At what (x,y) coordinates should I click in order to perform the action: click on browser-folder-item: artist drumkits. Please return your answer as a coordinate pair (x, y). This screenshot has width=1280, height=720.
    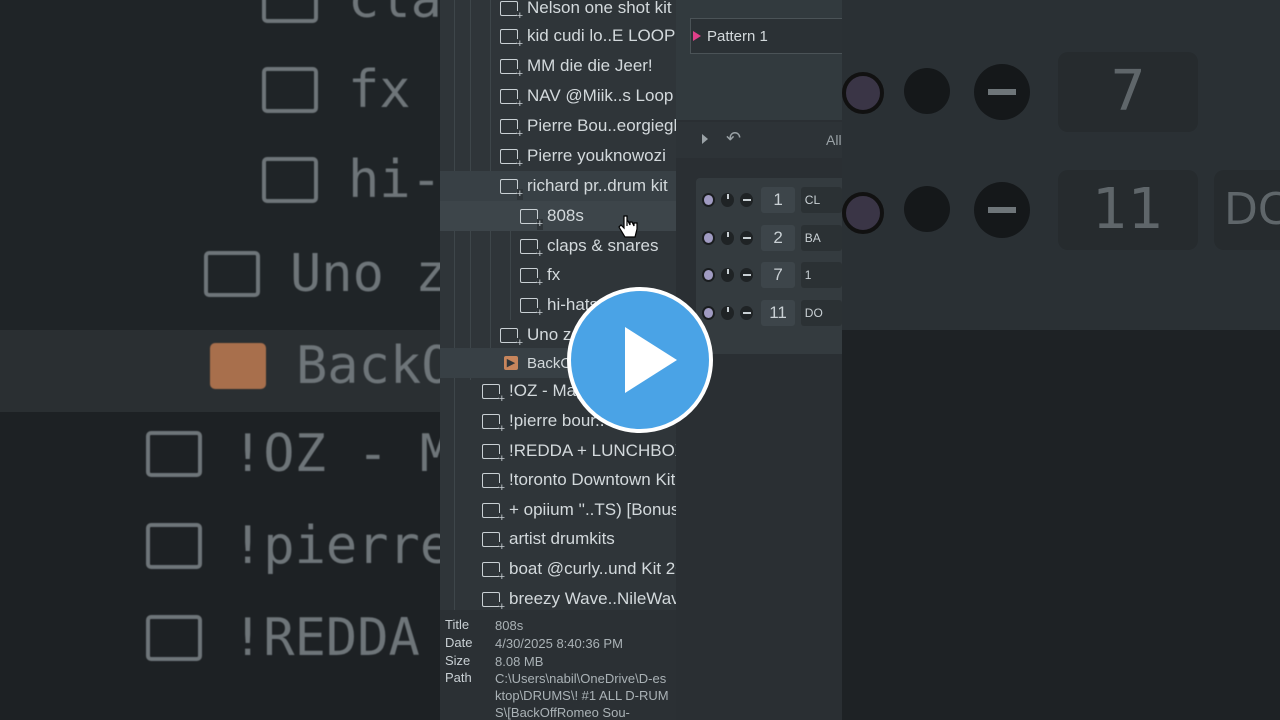
    Looking at the image, I should click on (558, 539).